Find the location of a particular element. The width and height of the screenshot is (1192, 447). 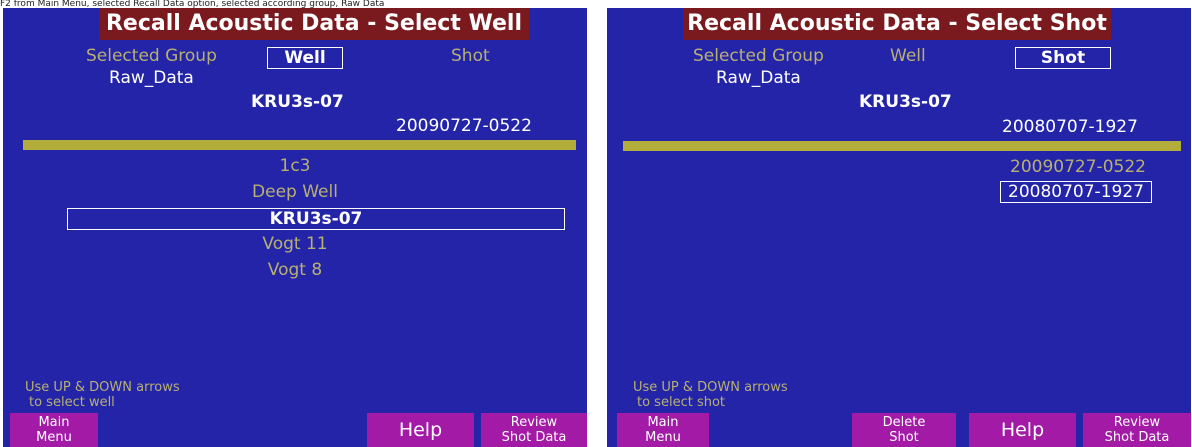

selected-shot-value: 20080707-1927 is located at coordinates (1070, 127).